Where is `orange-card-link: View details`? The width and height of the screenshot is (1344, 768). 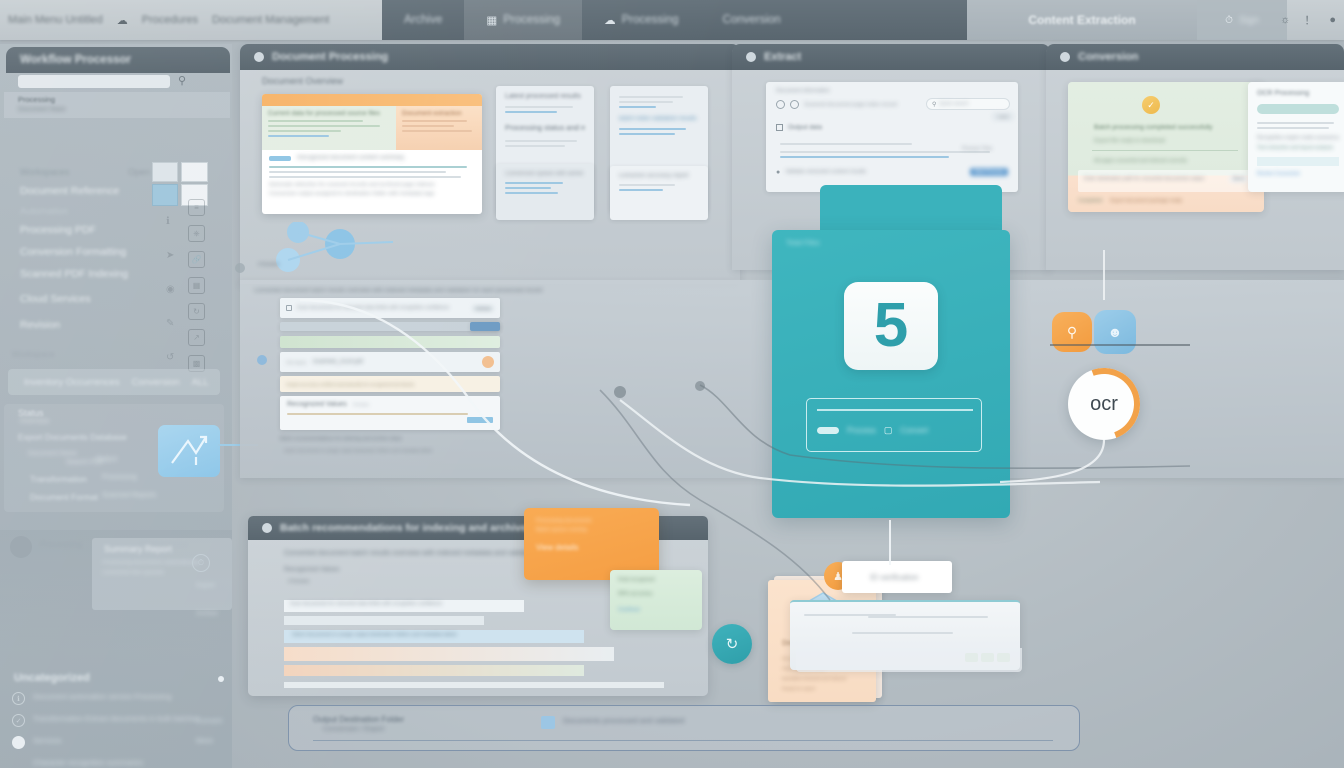
orange-card-link: View details is located at coordinates (591, 547).